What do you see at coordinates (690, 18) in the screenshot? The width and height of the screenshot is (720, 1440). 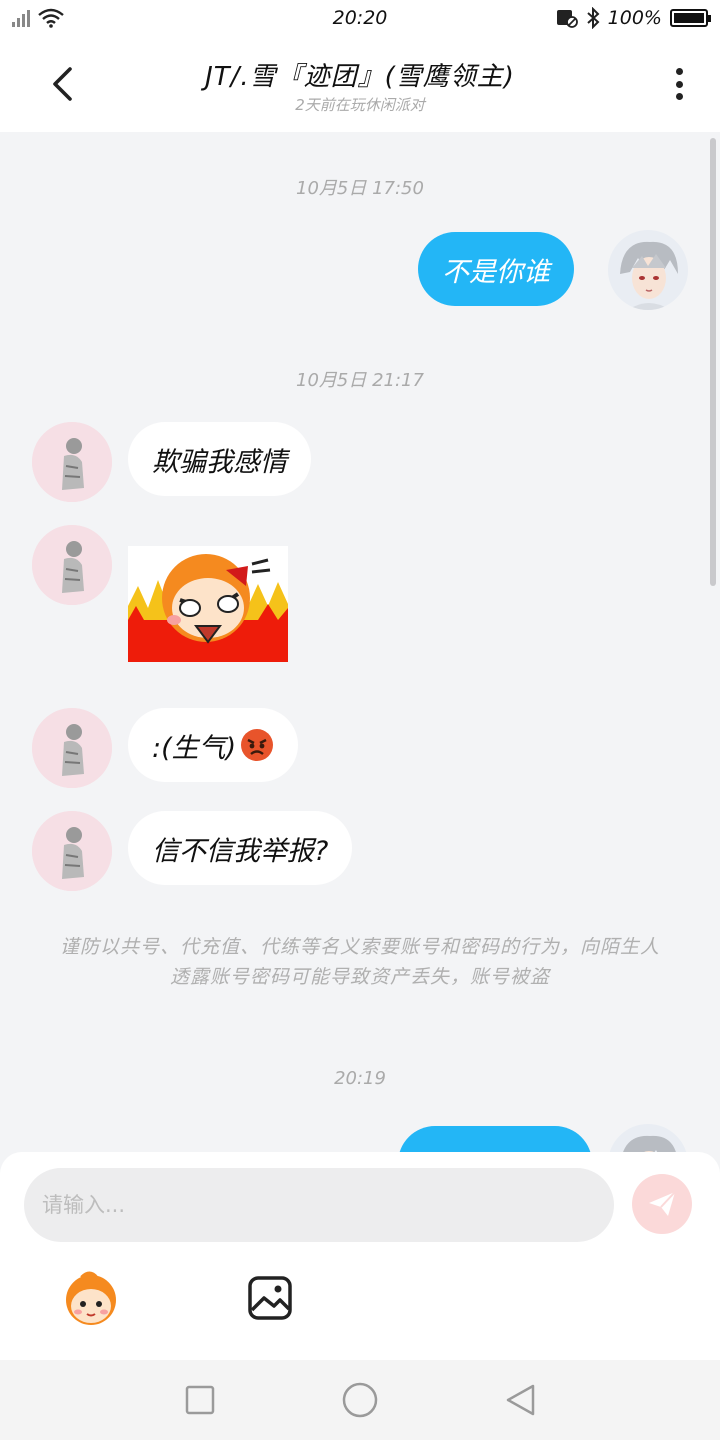 I see `battery-icon` at bounding box center [690, 18].